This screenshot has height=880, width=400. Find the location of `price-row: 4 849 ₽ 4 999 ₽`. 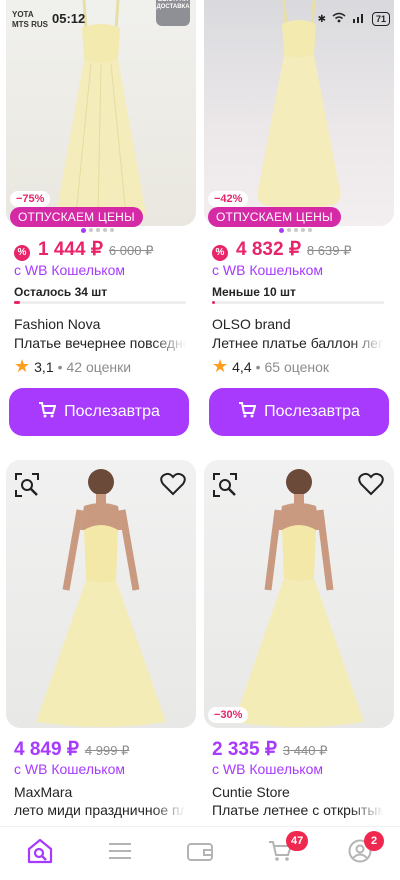

price-row: 4 849 ₽ 4 999 ₽ is located at coordinates (71, 749).